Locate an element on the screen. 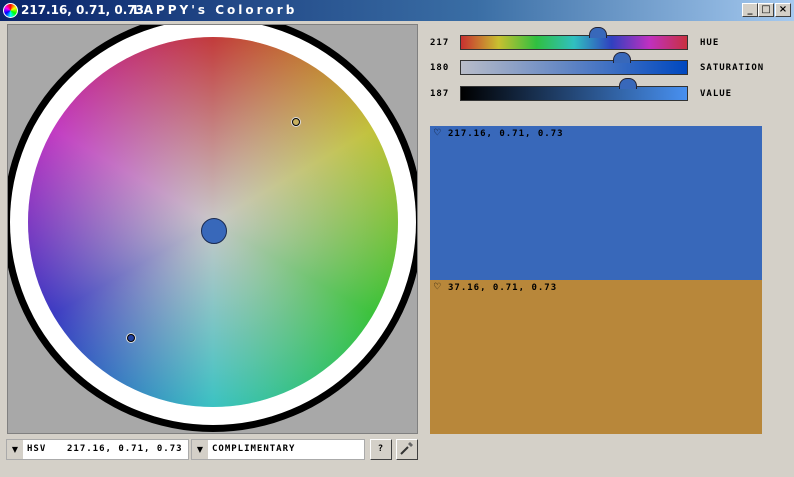 The width and height of the screenshot is (794, 477). value-slider is located at coordinates (574, 93).